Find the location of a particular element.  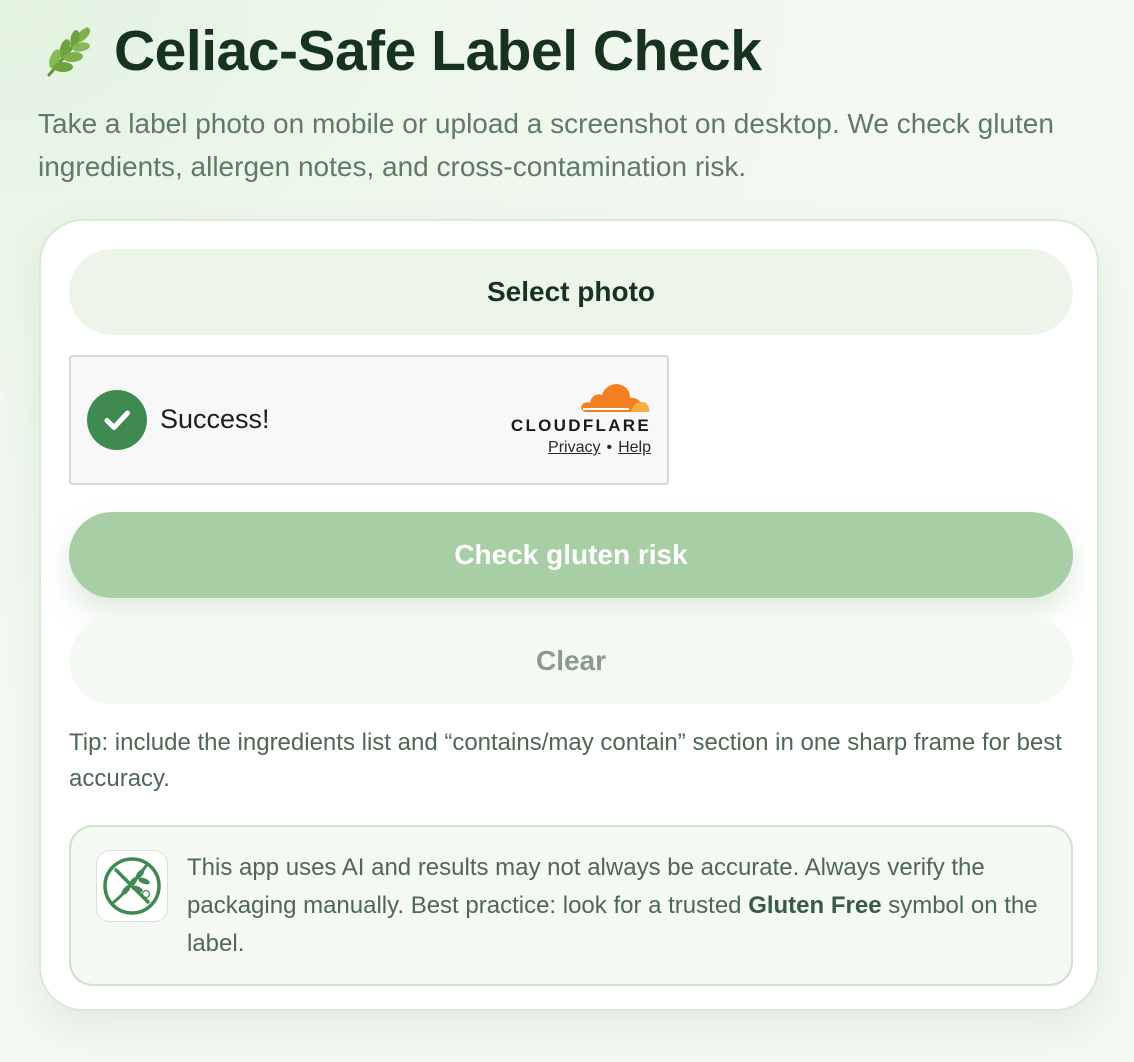

cloudflare-wordmark: CLOUDFLARE is located at coordinates (580, 425).